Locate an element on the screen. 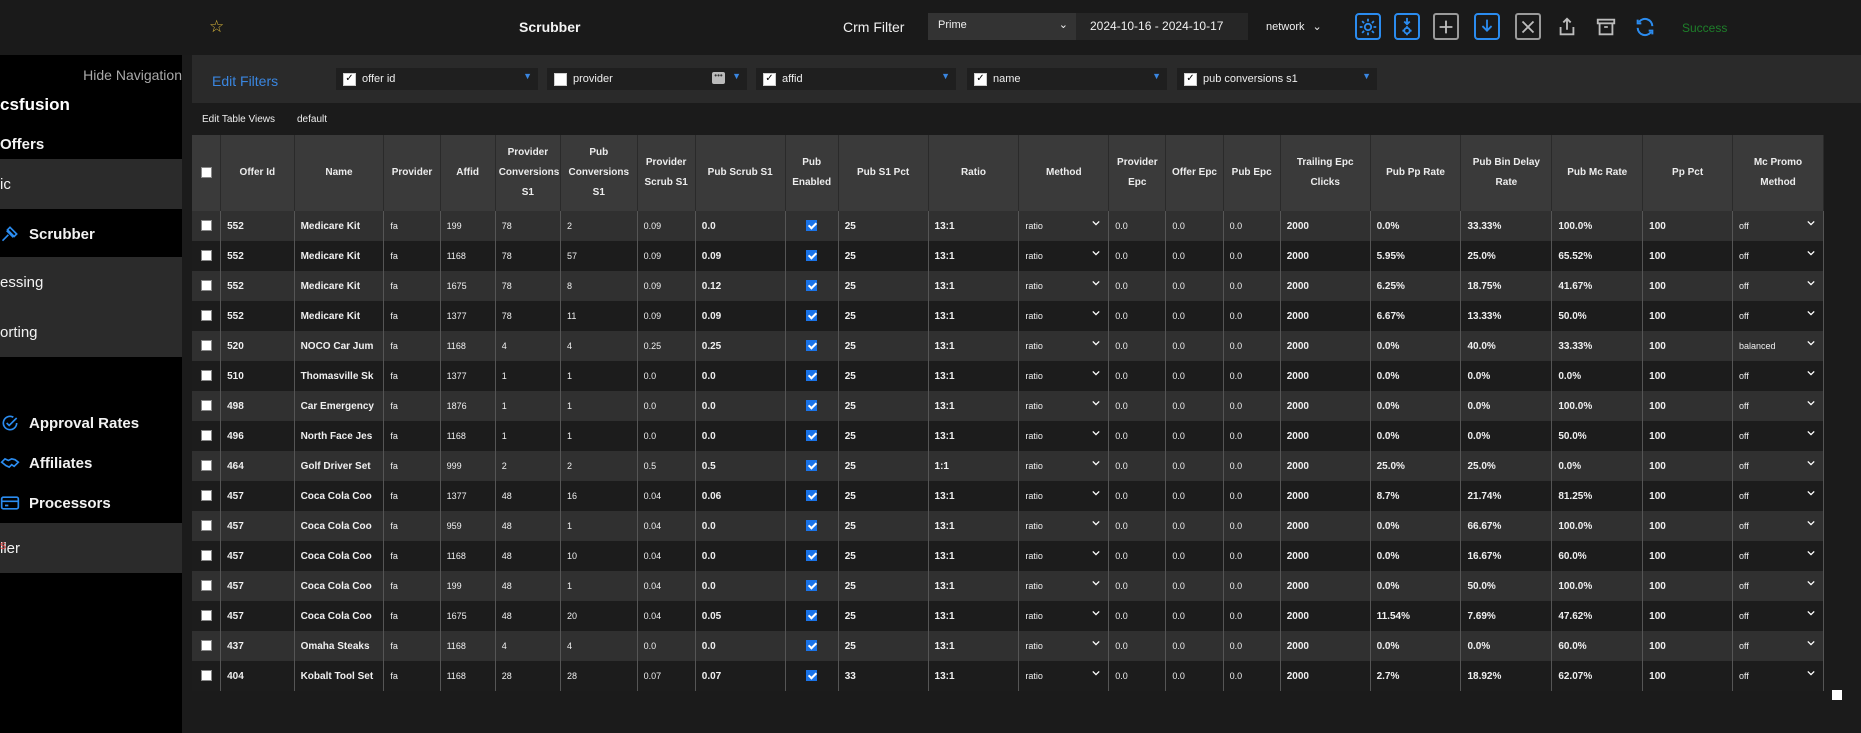 The height and width of the screenshot is (733, 1861). filter-chip-provider: provider ••• ▼ is located at coordinates (647, 79).